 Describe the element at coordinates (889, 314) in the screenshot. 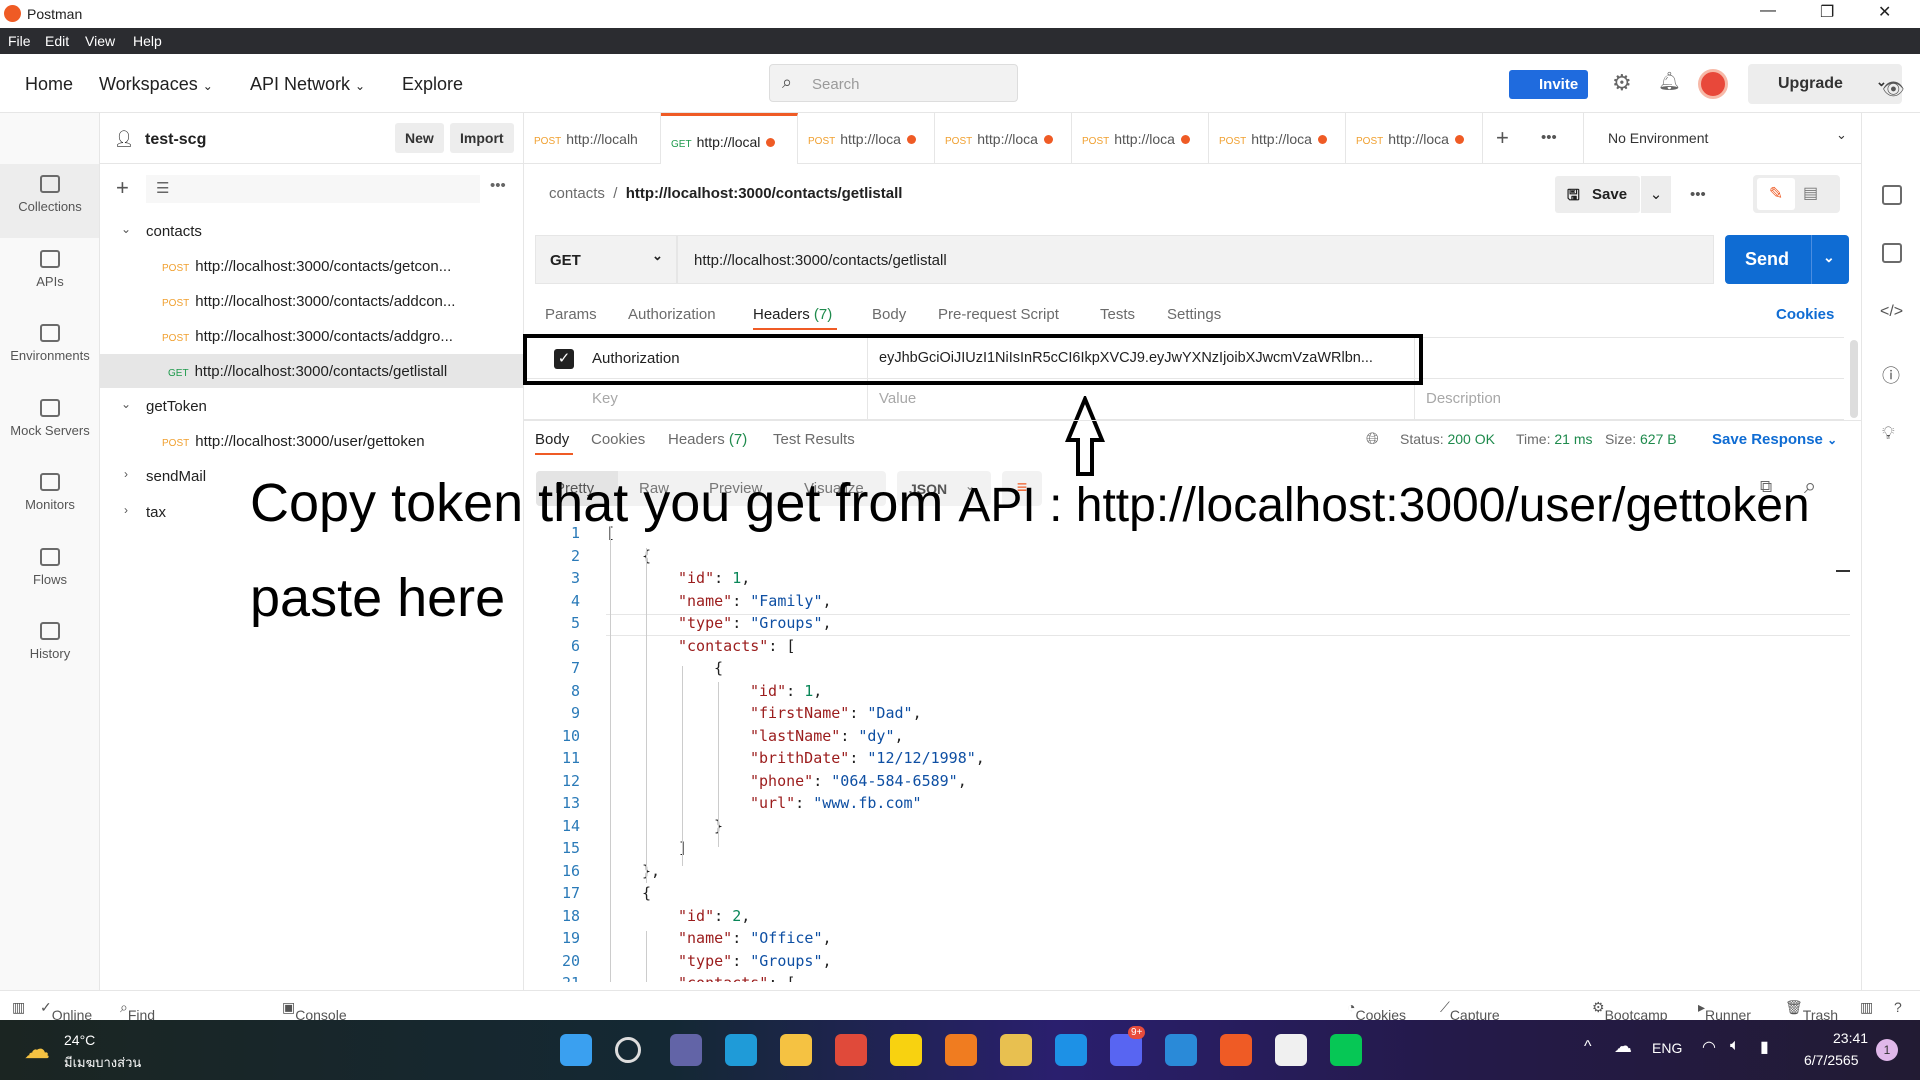

I see `tab-body: Body` at that location.